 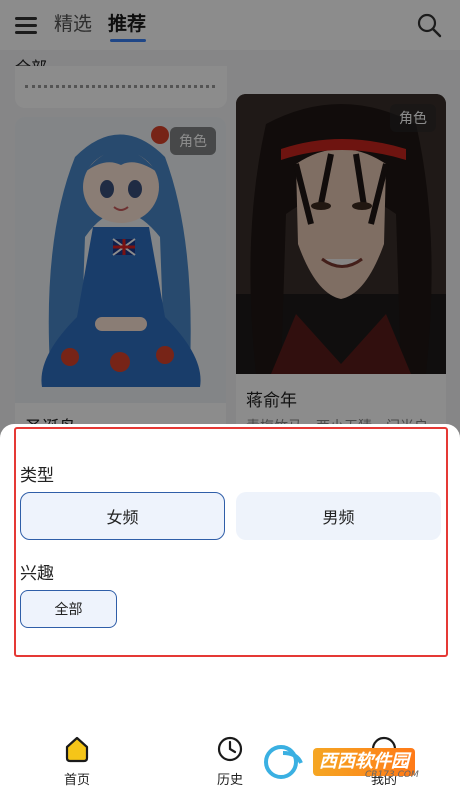 What do you see at coordinates (77, 749) in the screenshot?
I see `home-icon` at bounding box center [77, 749].